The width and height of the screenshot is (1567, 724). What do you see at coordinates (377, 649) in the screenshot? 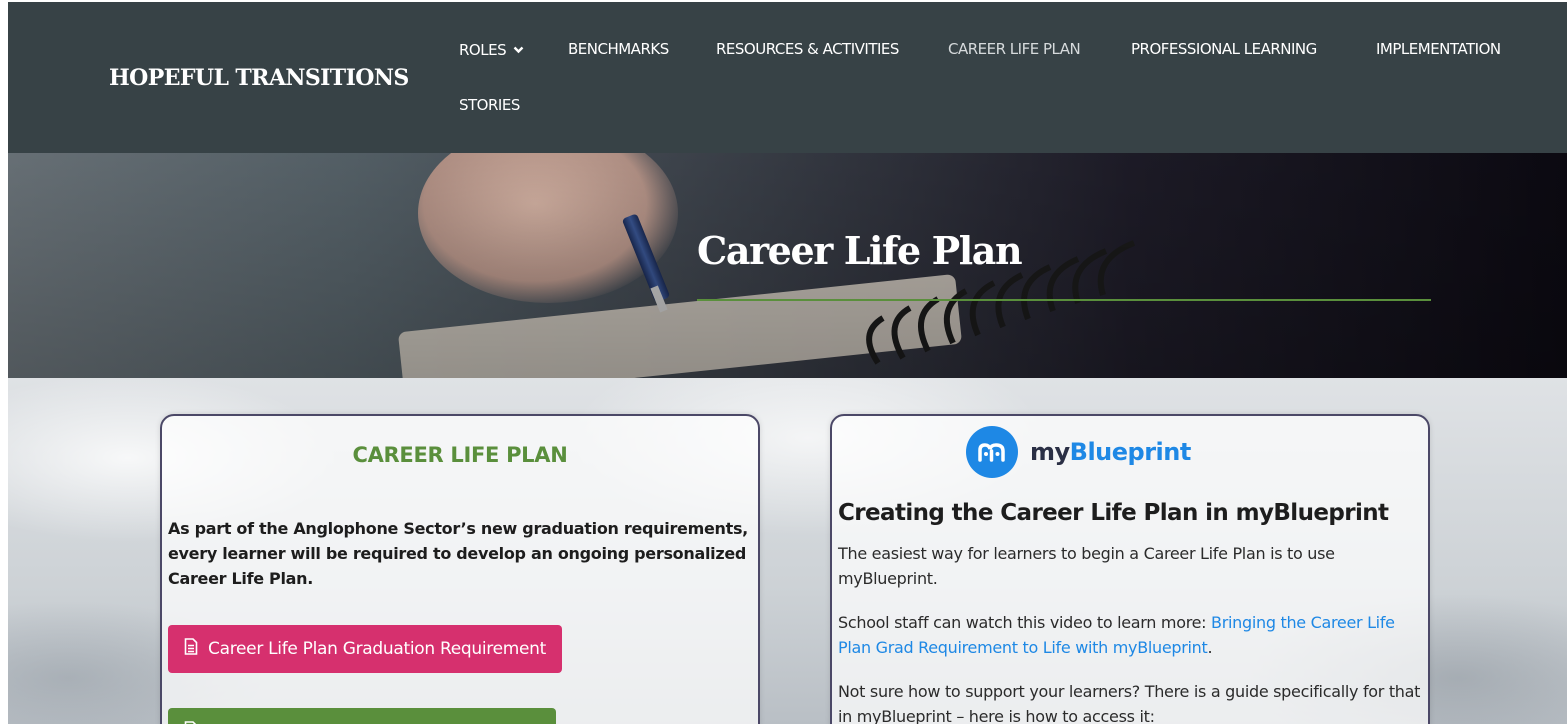
I see `button-label: Career Life Plan Graduation Requirement` at bounding box center [377, 649].